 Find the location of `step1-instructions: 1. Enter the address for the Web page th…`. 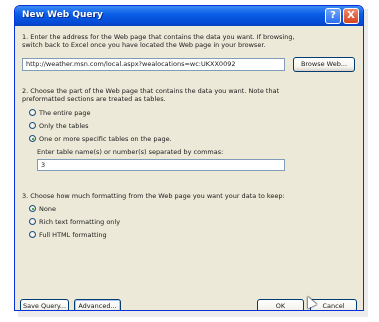

step1-instructions: 1. Enter the address for the Web page th… is located at coordinates (158, 41).